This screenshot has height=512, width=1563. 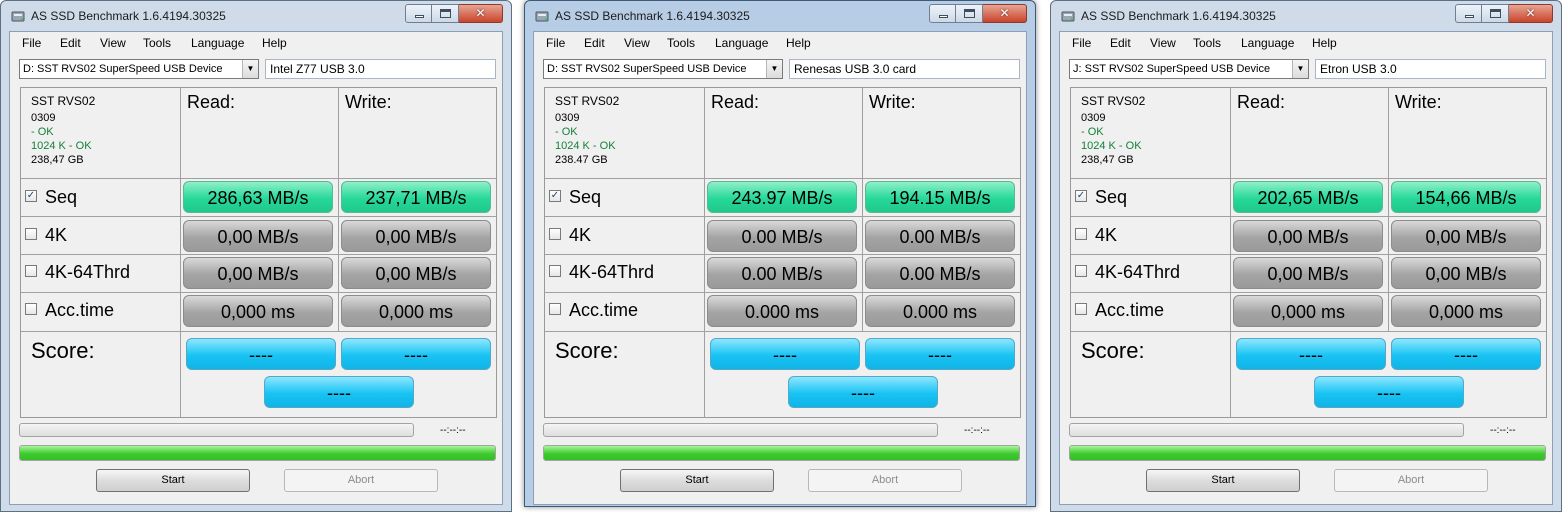 What do you see at coordinates (1189, 69) in the screenshot?
I see `drive-select: J: SST RVS02 SuperSpeed USB Device ▼` at bounding box center [1189, 69].